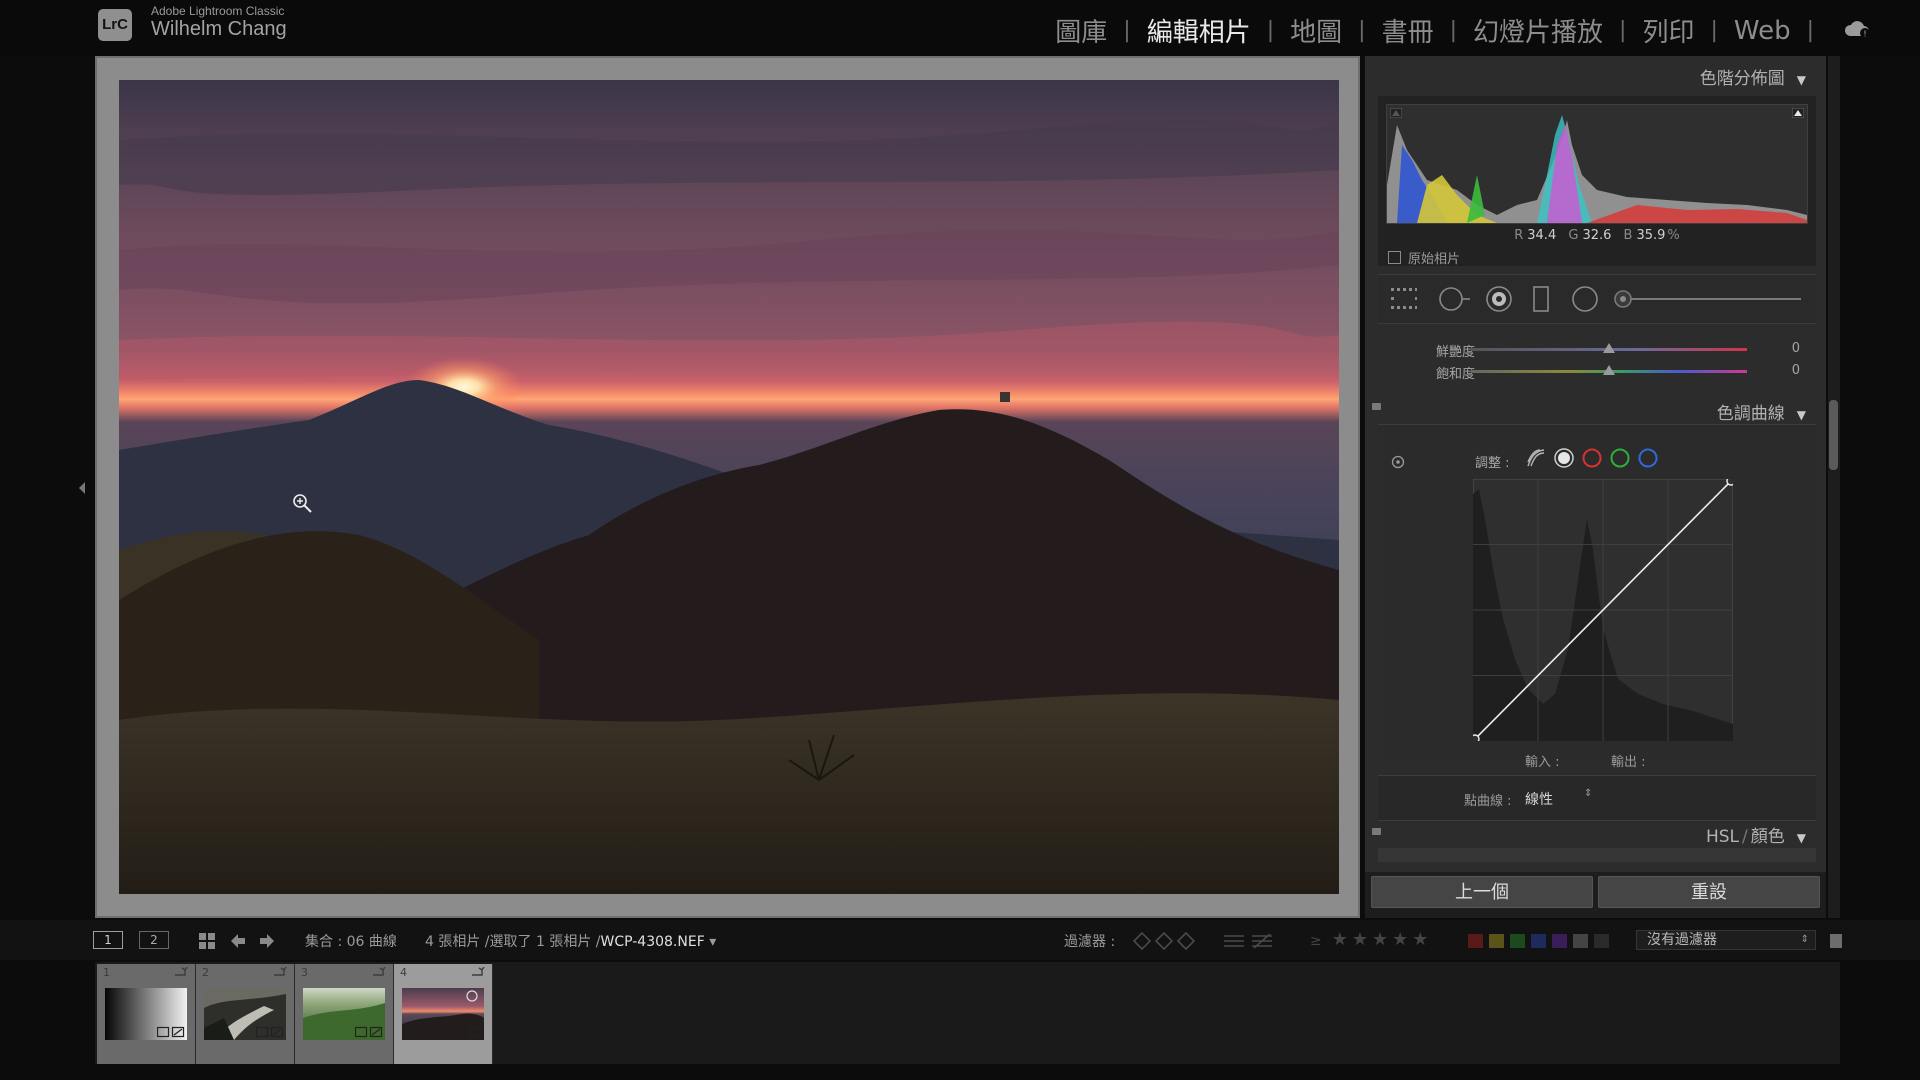 The width and height of the screenshot is (1920, 1080). I want to click on edit-status-filter-icons, so click(1249, 941).